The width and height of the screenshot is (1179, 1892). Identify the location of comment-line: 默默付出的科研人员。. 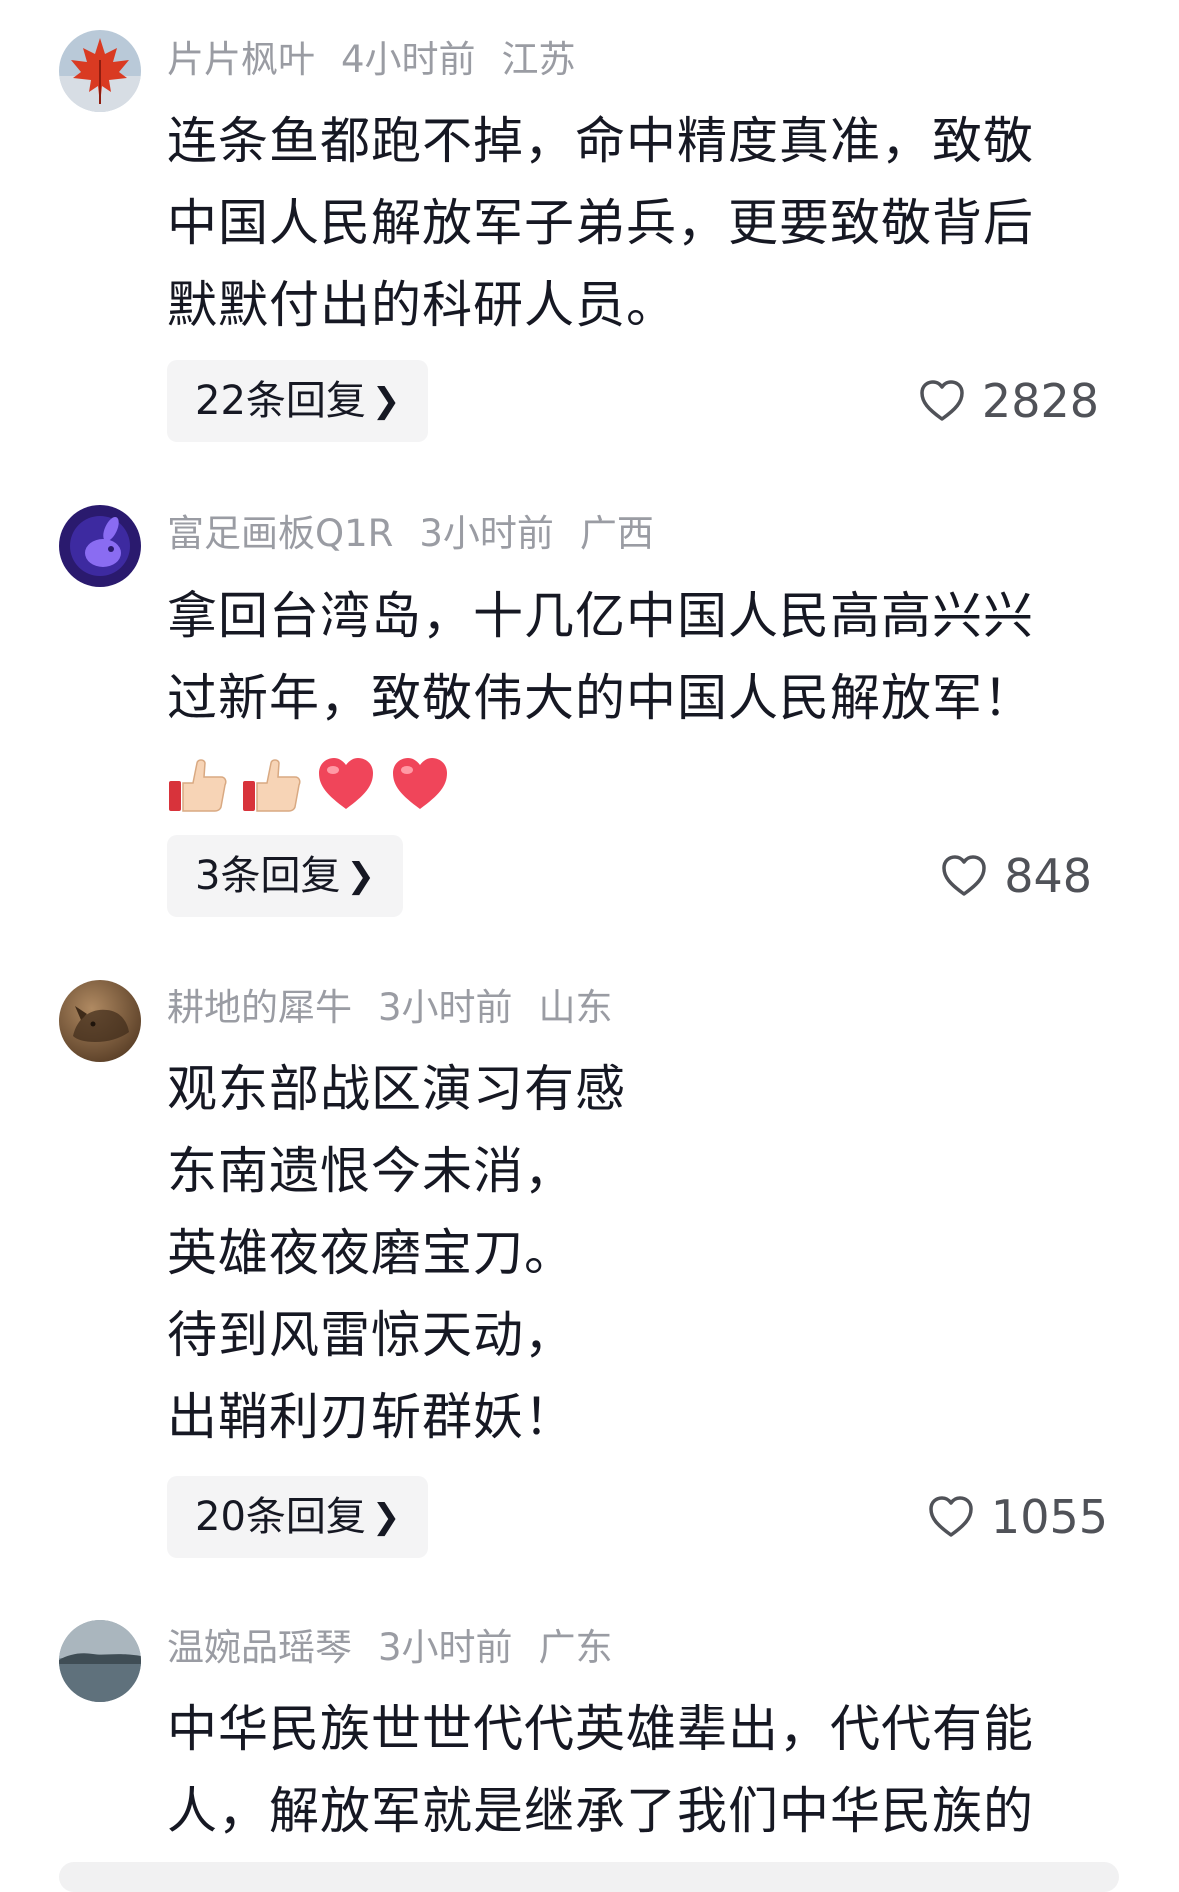
(422, 305).